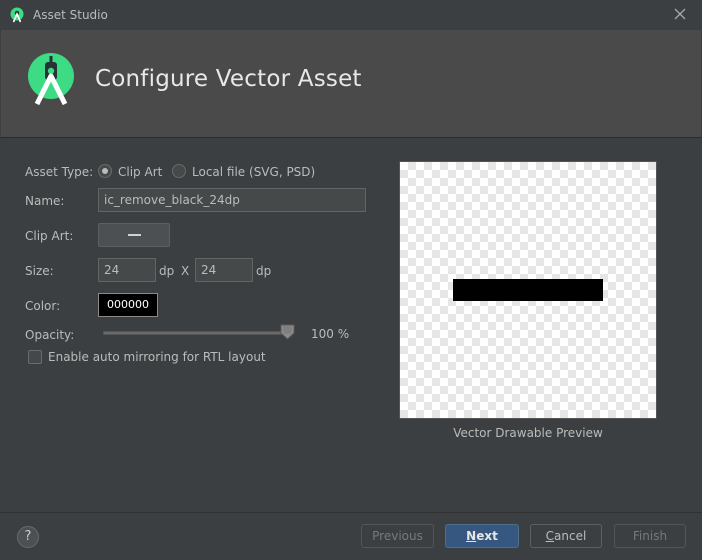 The width and height of the screenshot is (702, 560). What do you see at coordinates (45, 201) in the screenshot?
I see `name-label: Name:` at bounding box center [45, 201].